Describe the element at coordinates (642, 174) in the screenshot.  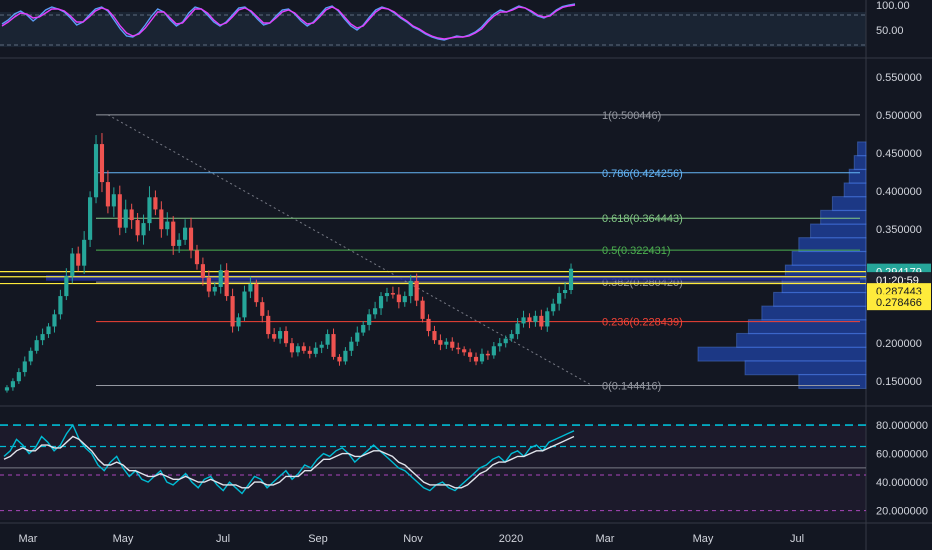
I see `fib-level-label: 0.786(0.424256)` at that location.